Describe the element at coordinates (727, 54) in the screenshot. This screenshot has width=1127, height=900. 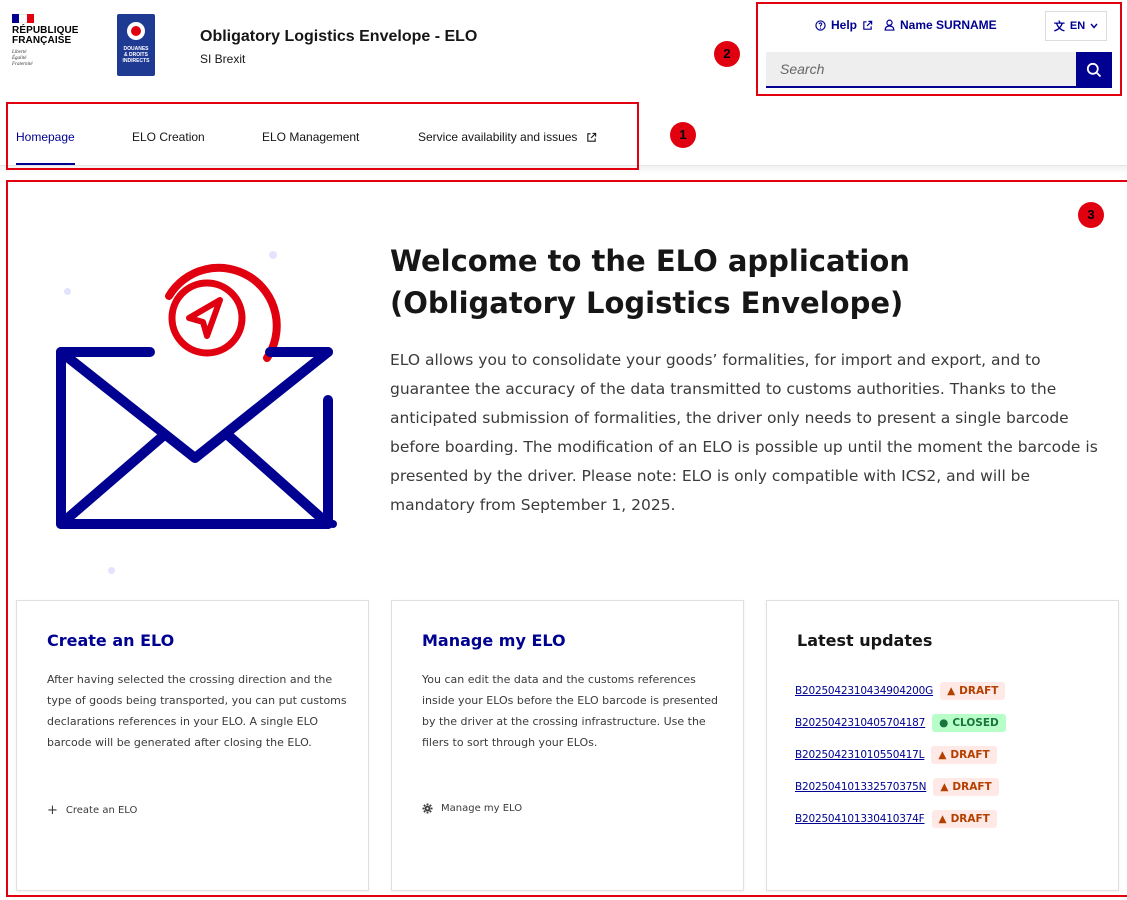
I see `annotation-marker-2: 2` at that location.